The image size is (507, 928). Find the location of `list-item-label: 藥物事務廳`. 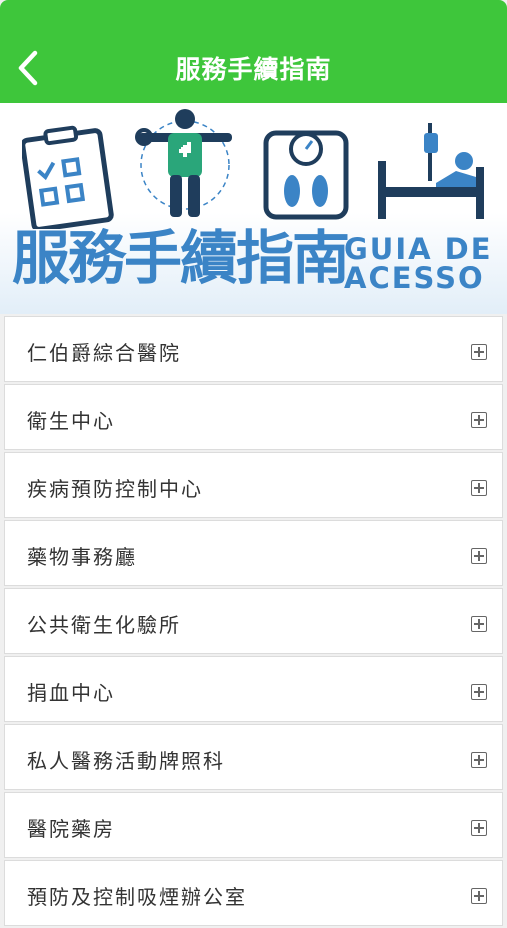

list-item-label: 藥物事務廳 is located at coordinates (82, 557).